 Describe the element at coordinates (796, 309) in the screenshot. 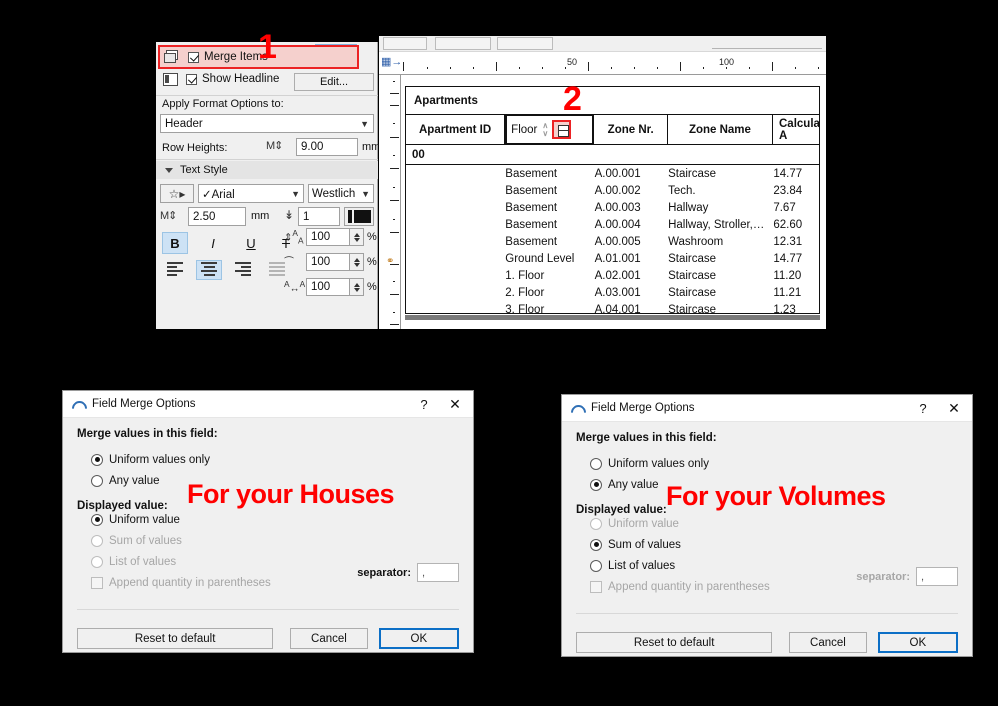

I see `cell-calculated-area: 1.23` at that location.